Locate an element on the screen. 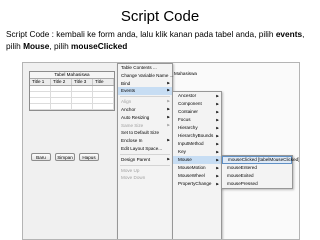  instruction-events: events is located at coordinates (289, 34).